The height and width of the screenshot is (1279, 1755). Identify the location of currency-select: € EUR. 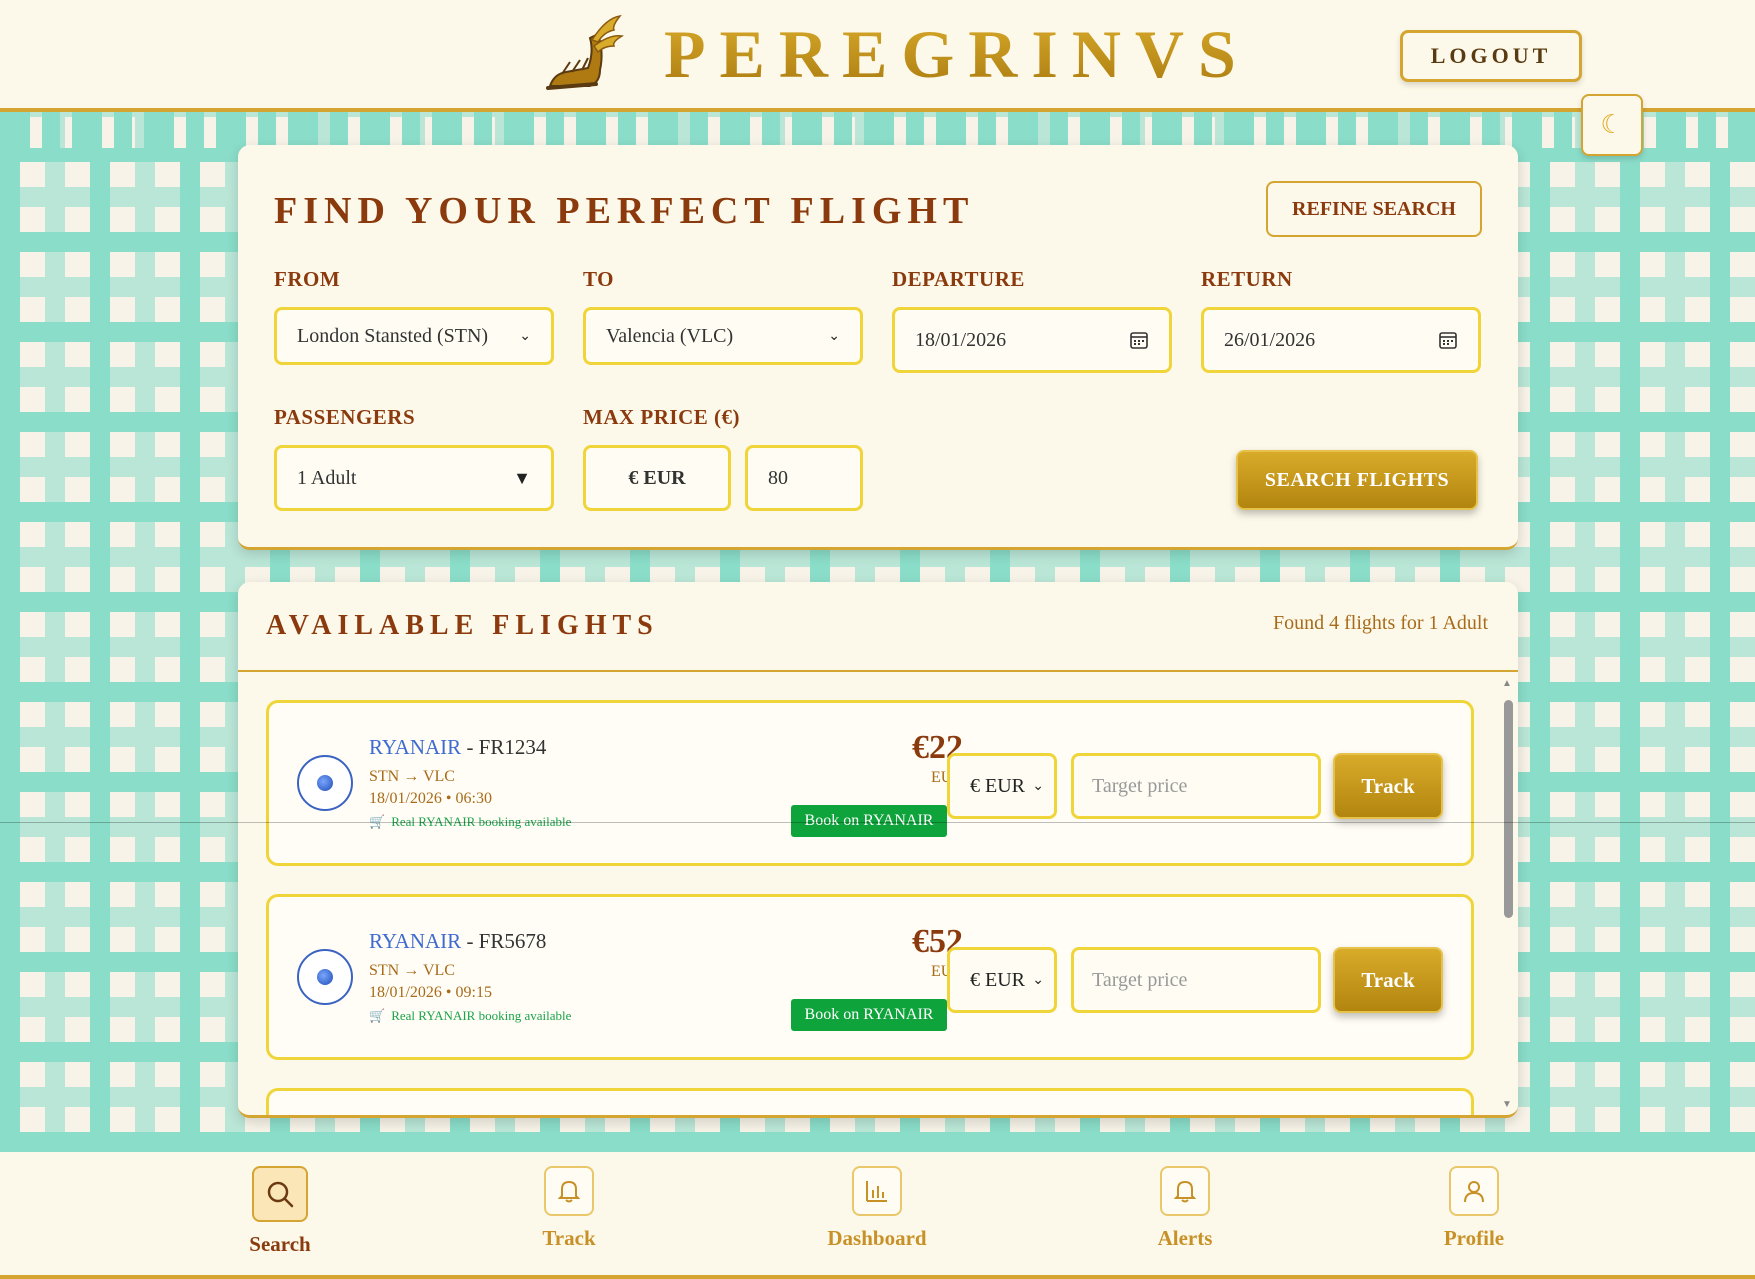
(657, 478).